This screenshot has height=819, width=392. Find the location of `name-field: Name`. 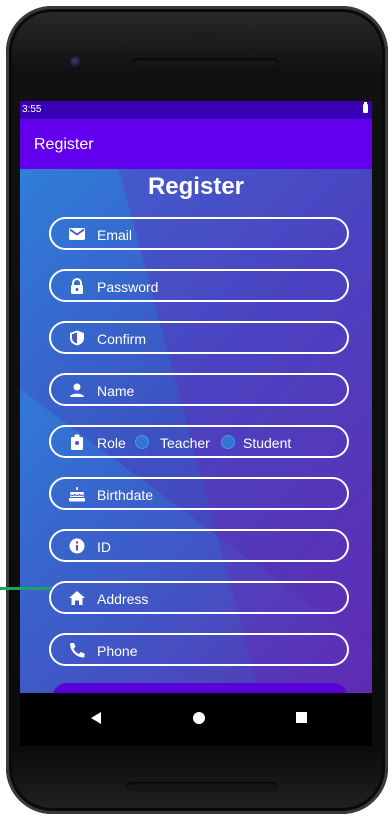

name-field: Name is located at coordinates (199, 389).